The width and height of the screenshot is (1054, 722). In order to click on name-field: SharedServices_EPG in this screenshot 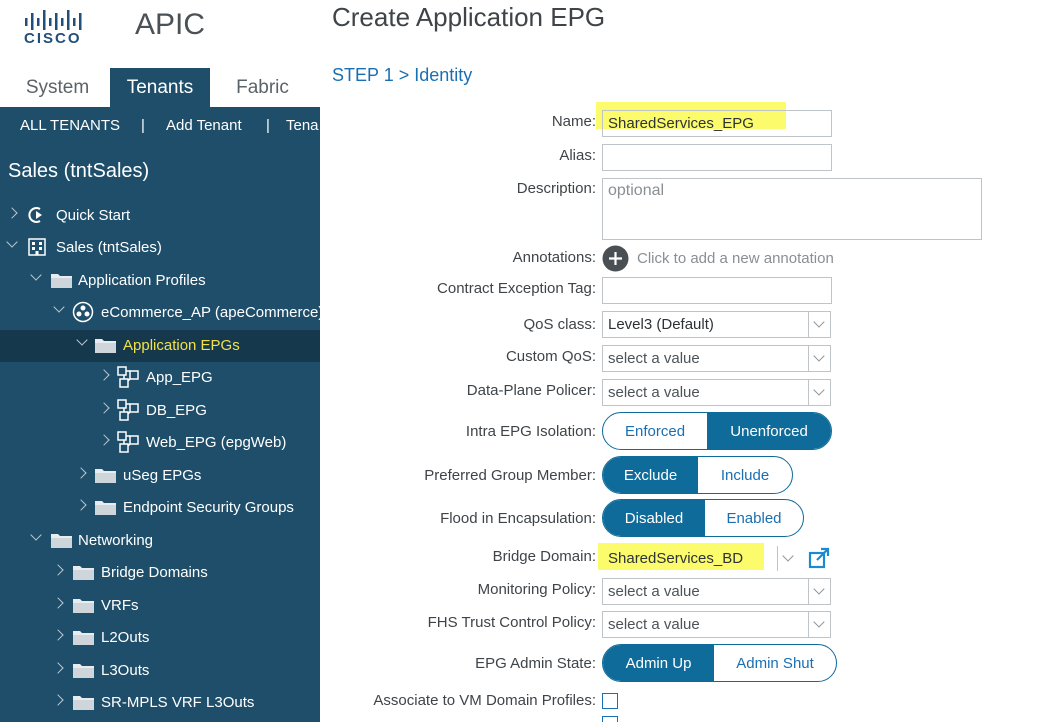, I will do `click(717, 123)`.